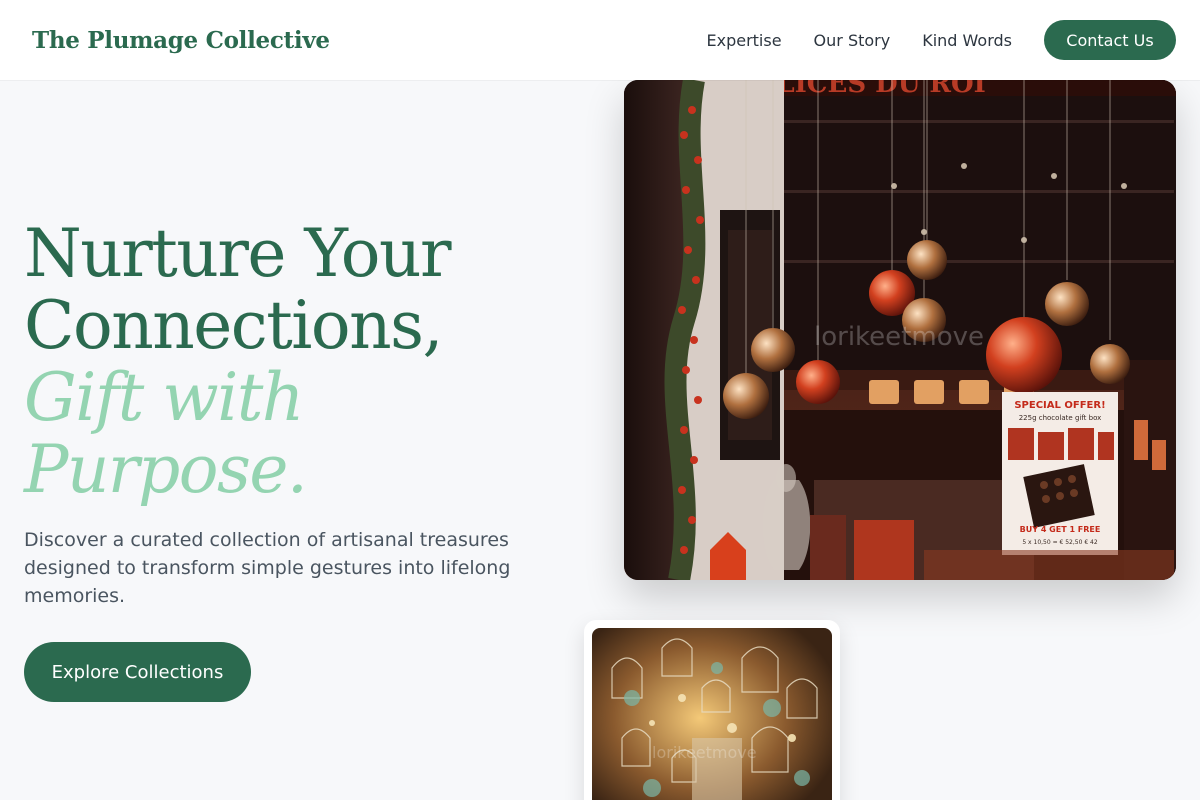  Describe the element at coordinates (967, 40) in the screenshot. I see `nav-link-kind-words: Kind Words` at that location.